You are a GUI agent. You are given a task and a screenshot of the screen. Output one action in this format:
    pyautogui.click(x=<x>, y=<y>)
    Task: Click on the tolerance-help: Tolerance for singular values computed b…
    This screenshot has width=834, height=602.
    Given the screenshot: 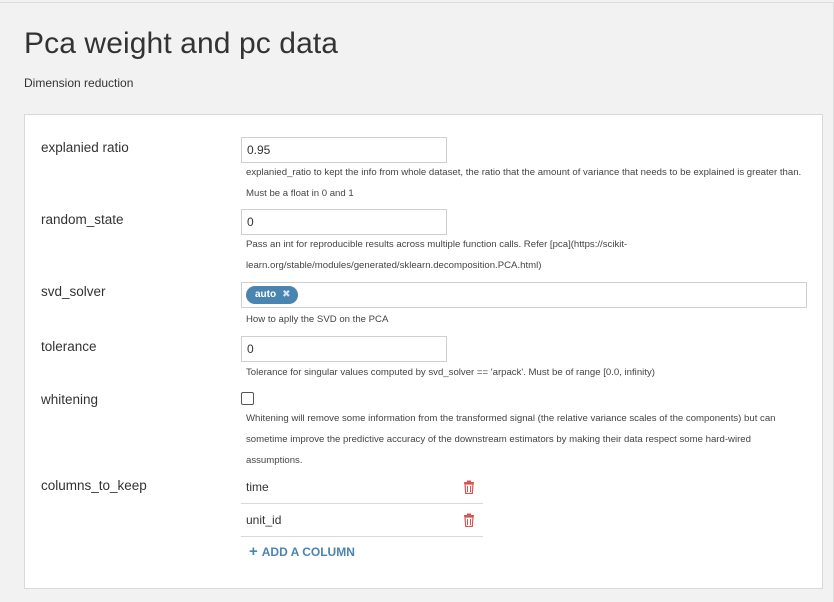 What is the action you would take?
    pyautogui.click(x=450, y=372)
    